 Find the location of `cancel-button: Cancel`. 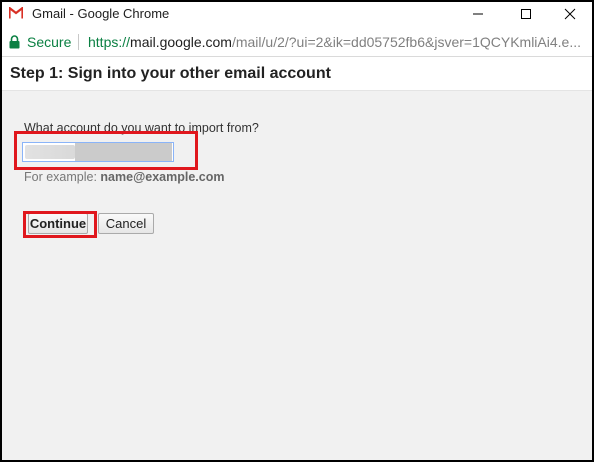

cancel-button: Cancel is located at coordinates (126, 223).